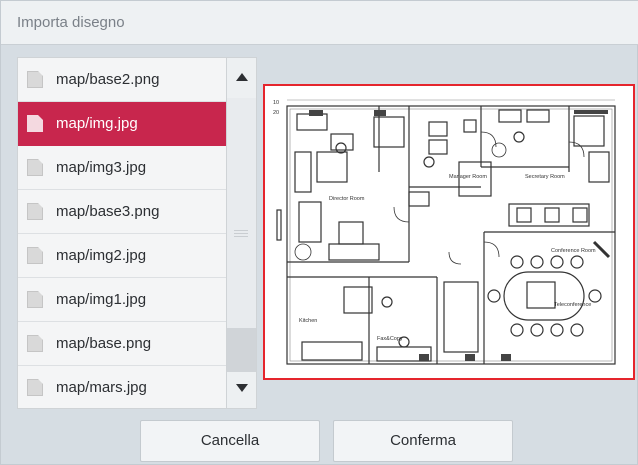 Image resolution: width=638 pixels, height=465 pixels. I want to click on file-list-item: map/img2.jpg, so click(122, 256).